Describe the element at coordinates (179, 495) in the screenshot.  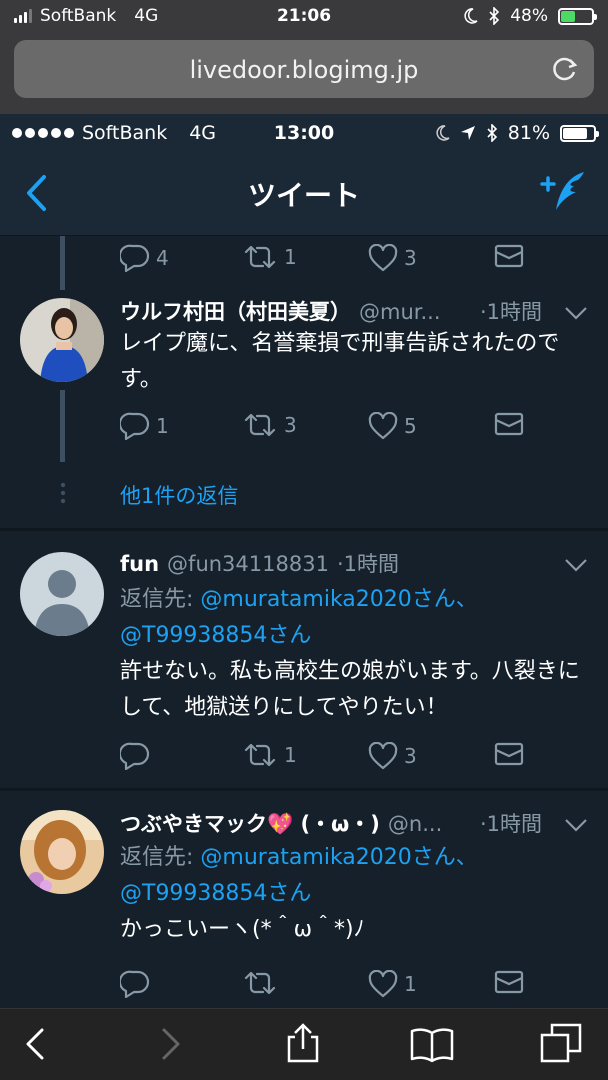
I see `more-replies-link: 他1件の返信` at that location.